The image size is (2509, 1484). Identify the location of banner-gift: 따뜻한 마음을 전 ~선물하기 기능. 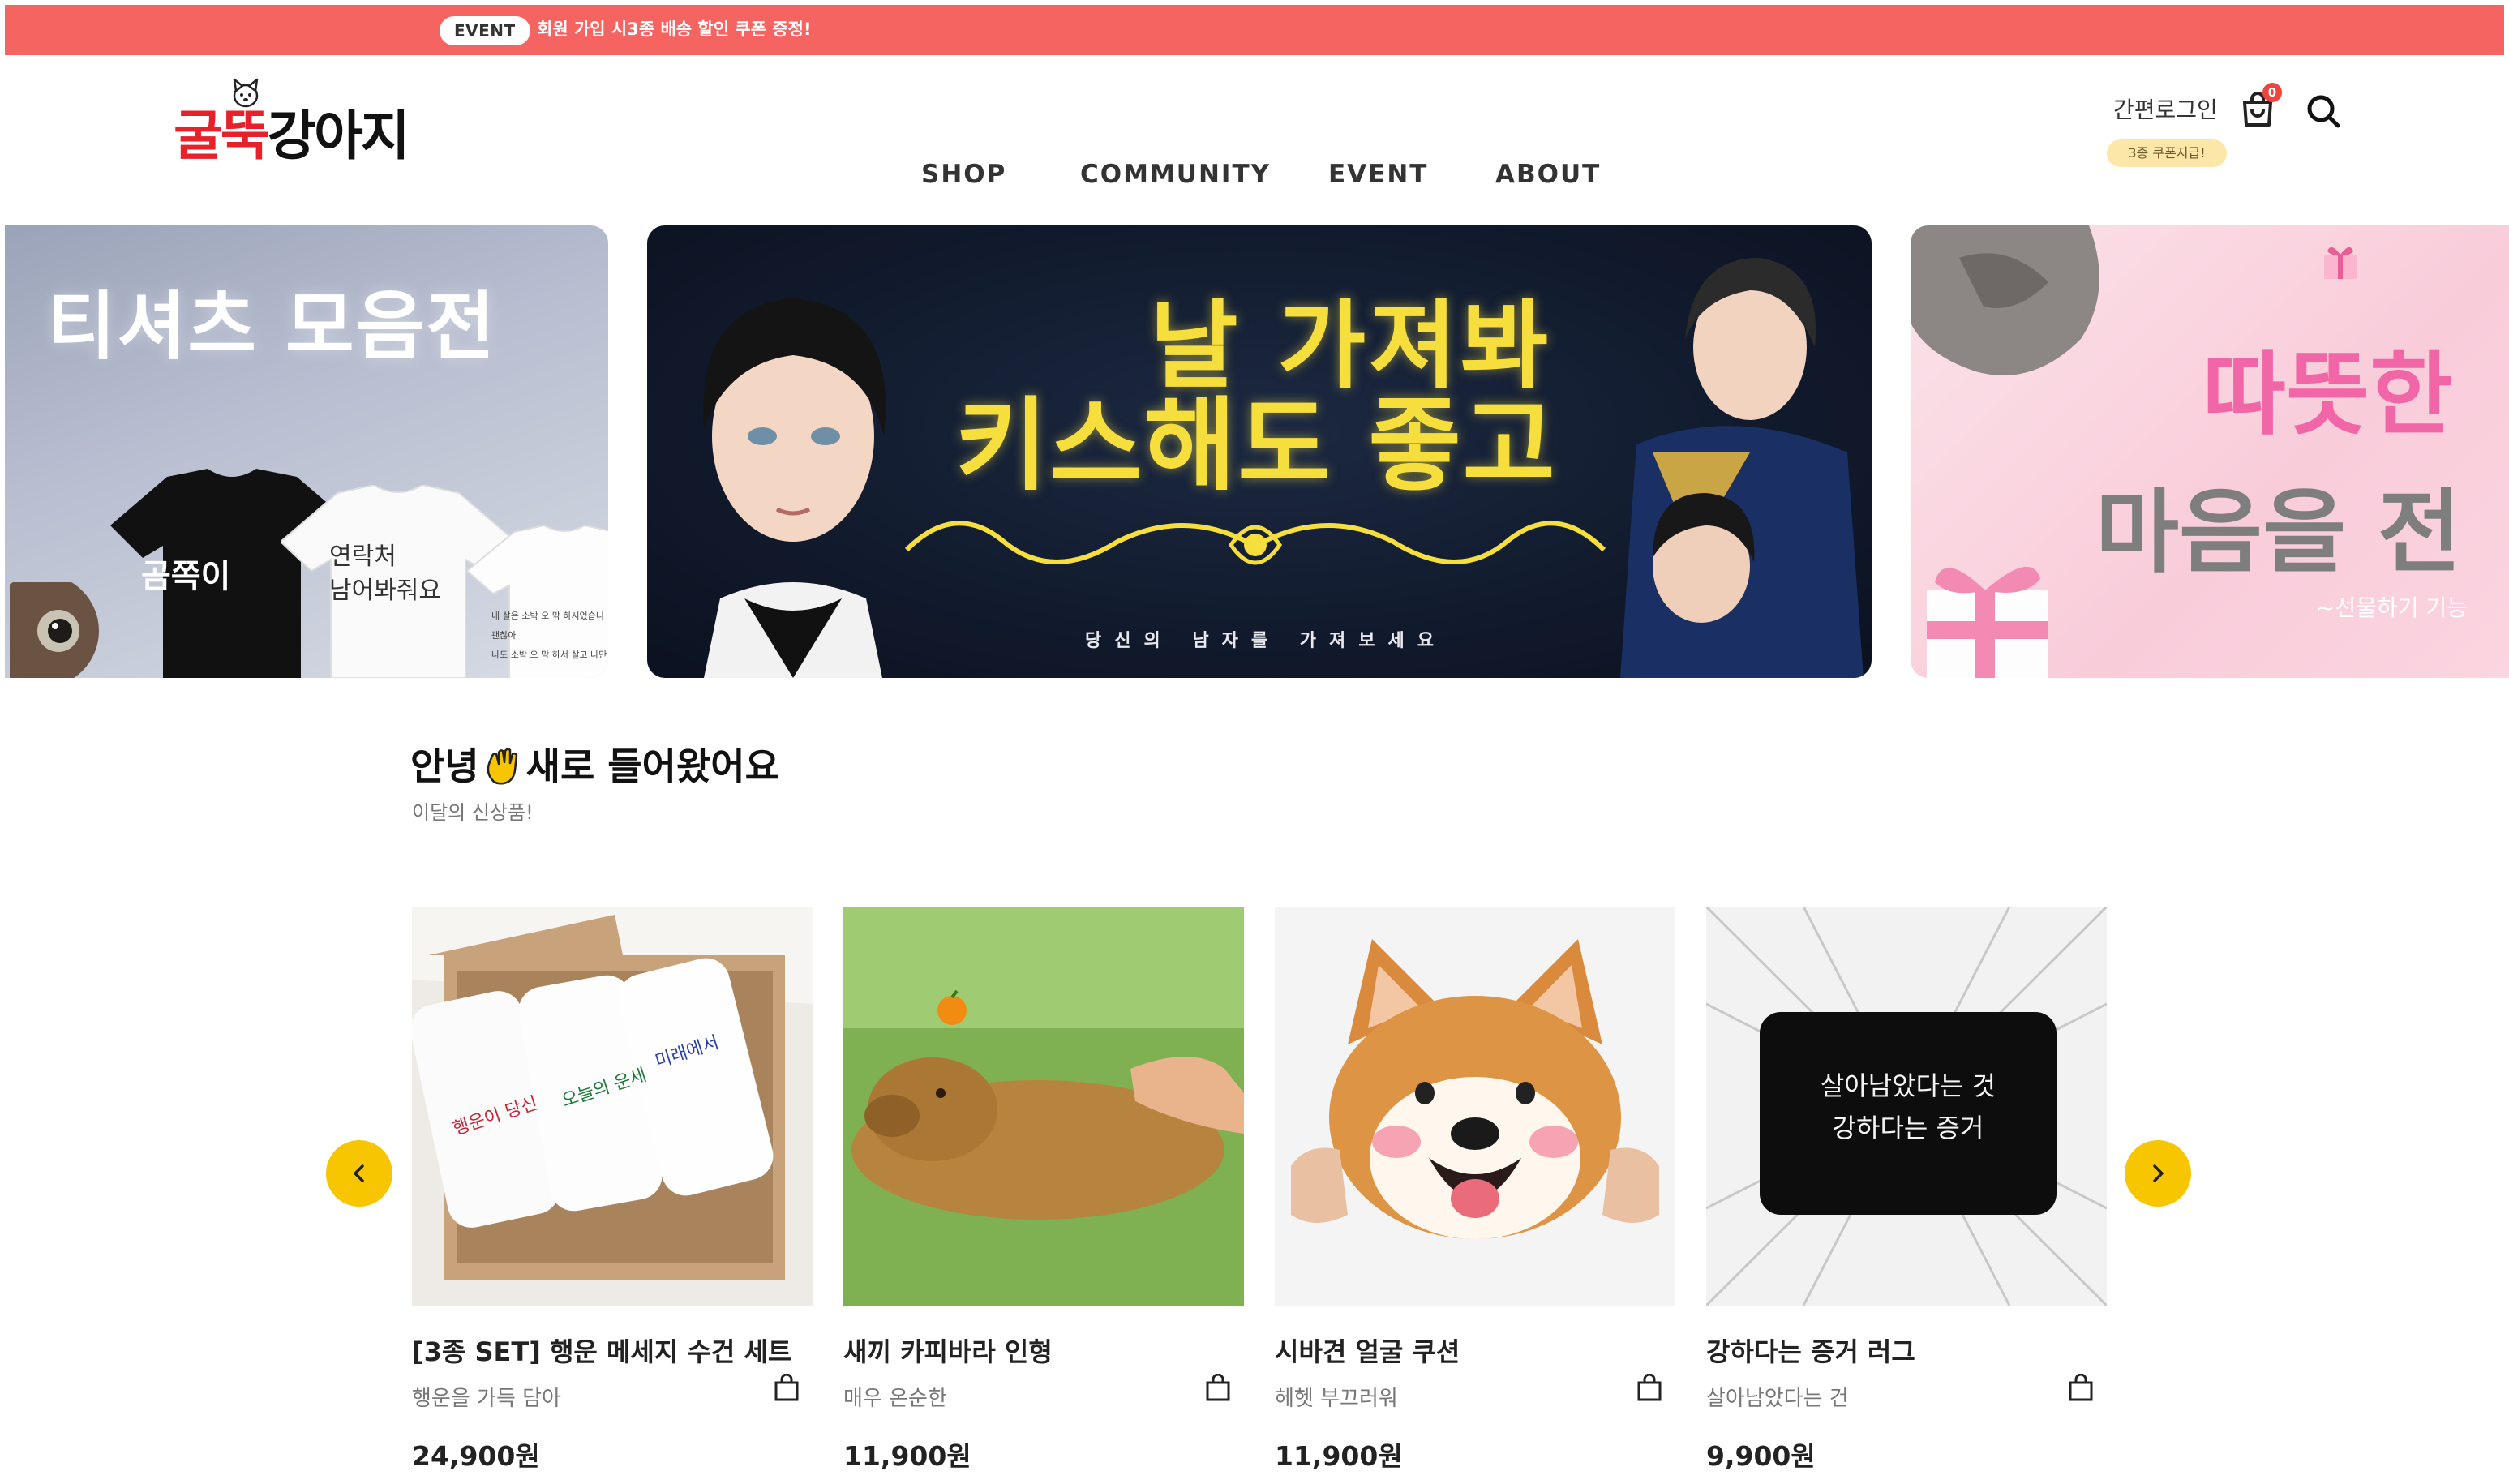
(2210, 451).